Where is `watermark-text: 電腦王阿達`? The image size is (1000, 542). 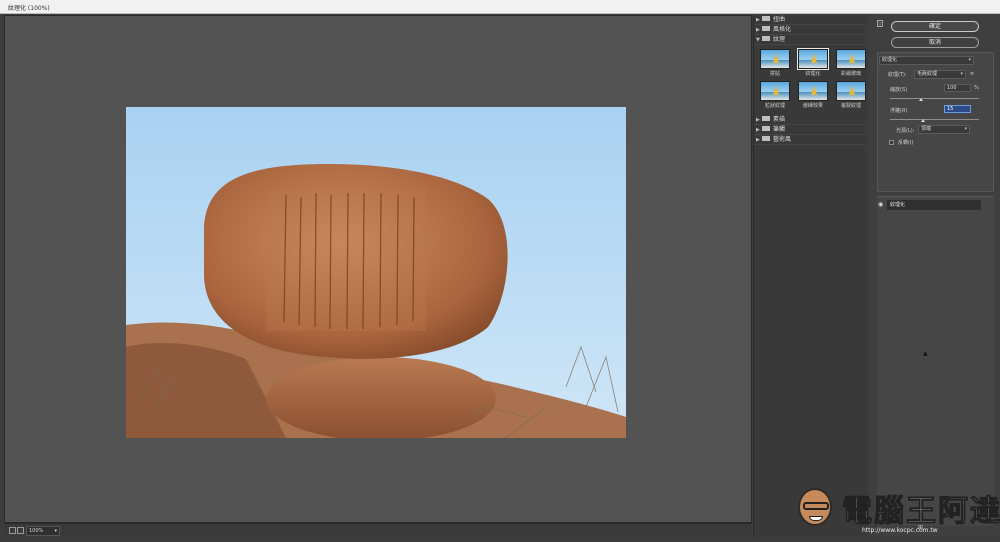
watermark-text: 電腦王阿達 is located at coordinates (921, 512).